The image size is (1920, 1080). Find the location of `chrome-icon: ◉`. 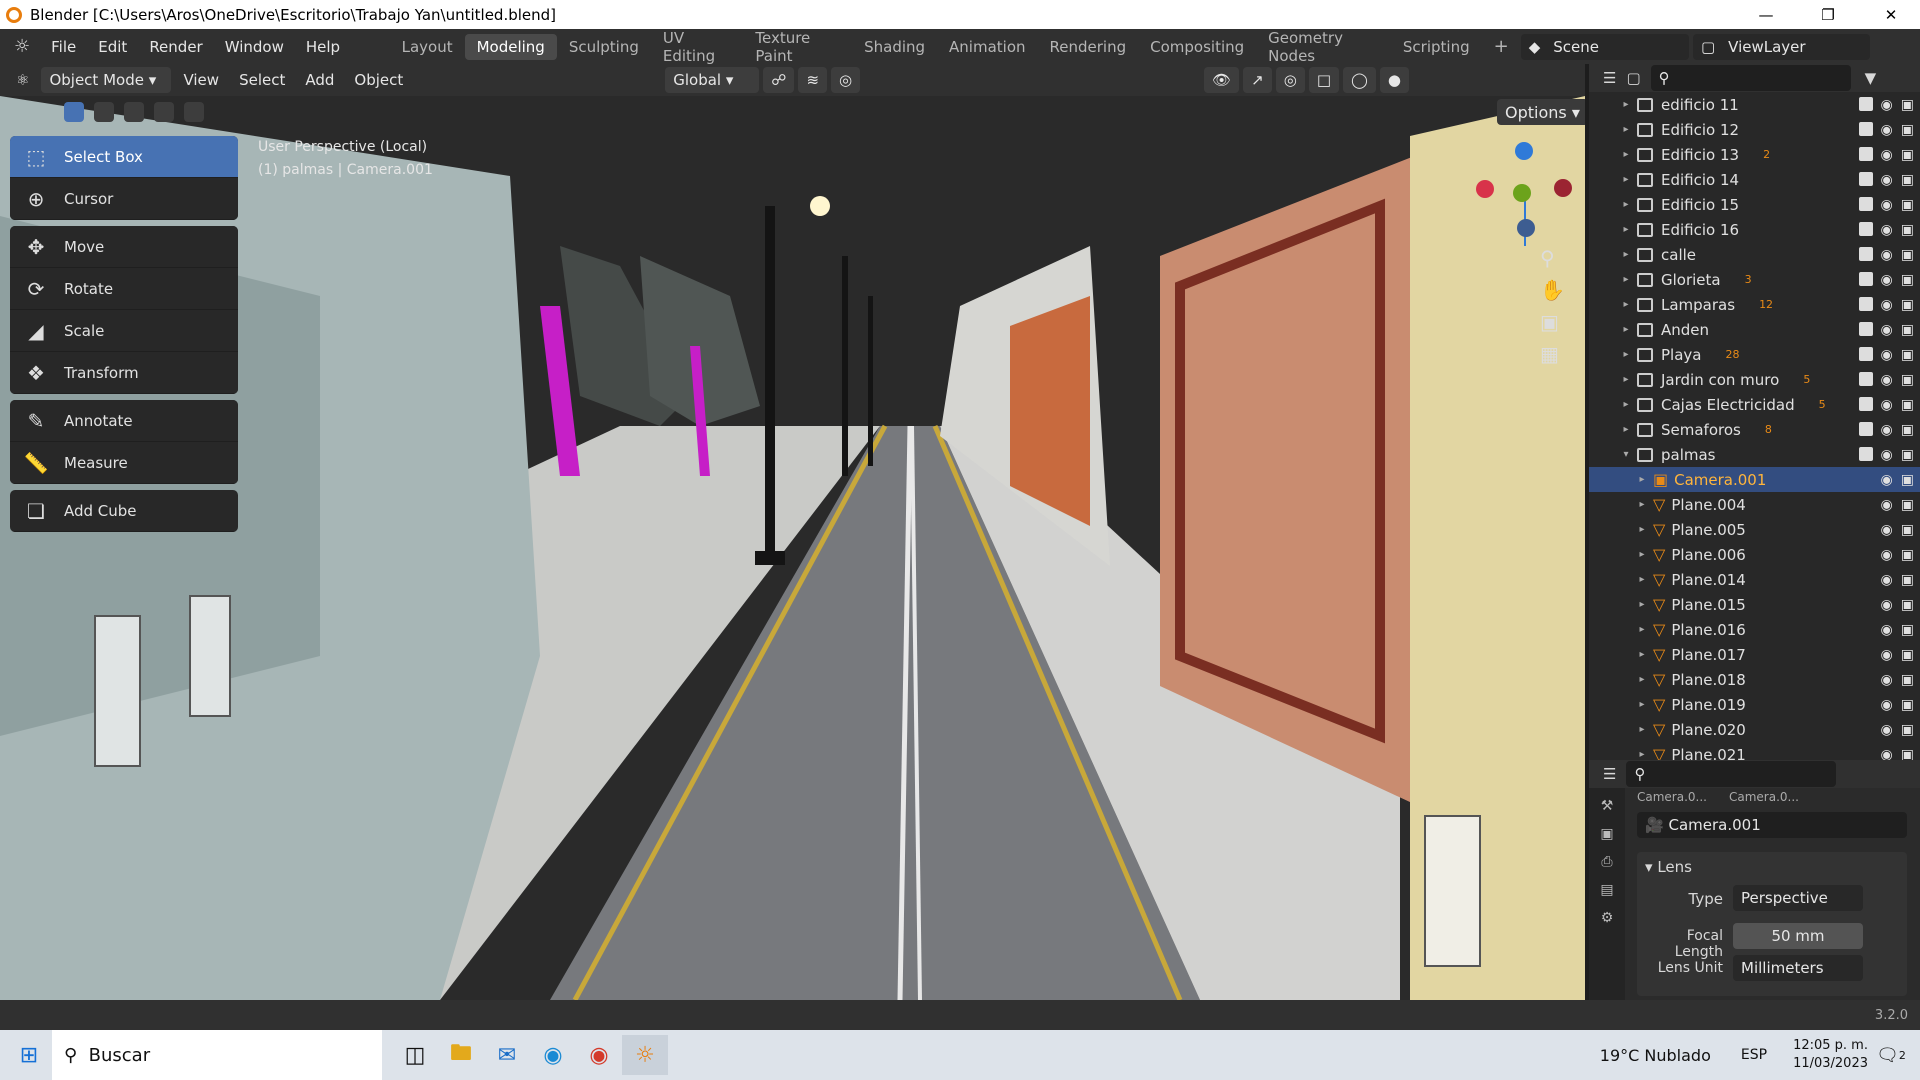

chrome-icon: ◉ is located at coordinates (599, 1055).